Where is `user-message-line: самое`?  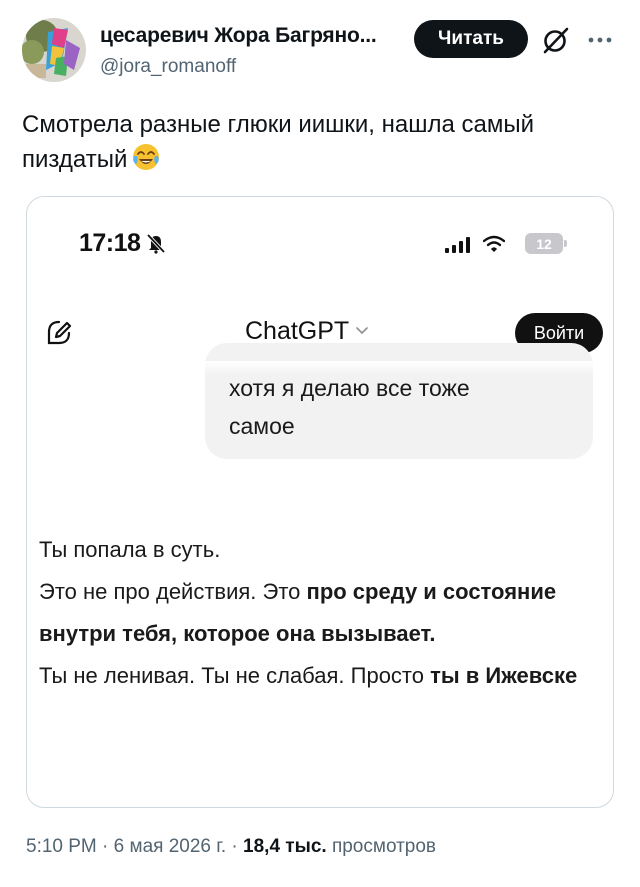 user-message-line: самое is located at coordinates (262, 426).